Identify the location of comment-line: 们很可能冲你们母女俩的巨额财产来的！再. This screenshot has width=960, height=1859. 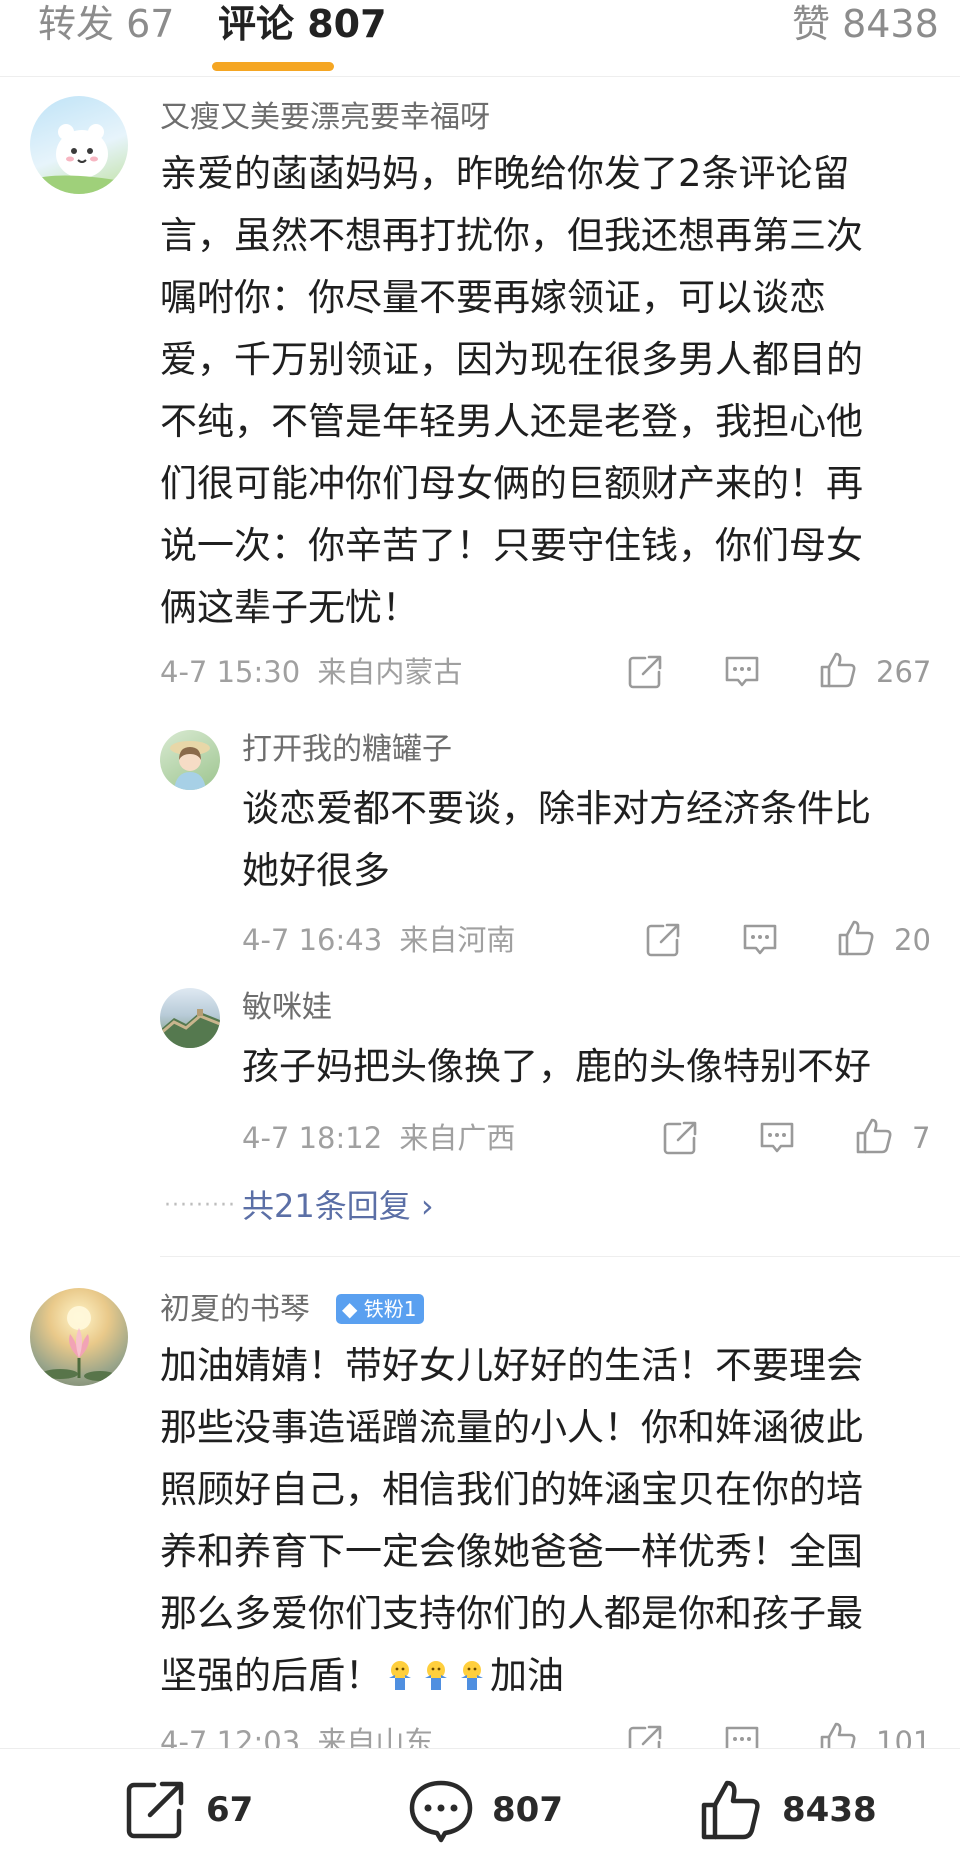
(511, 483).